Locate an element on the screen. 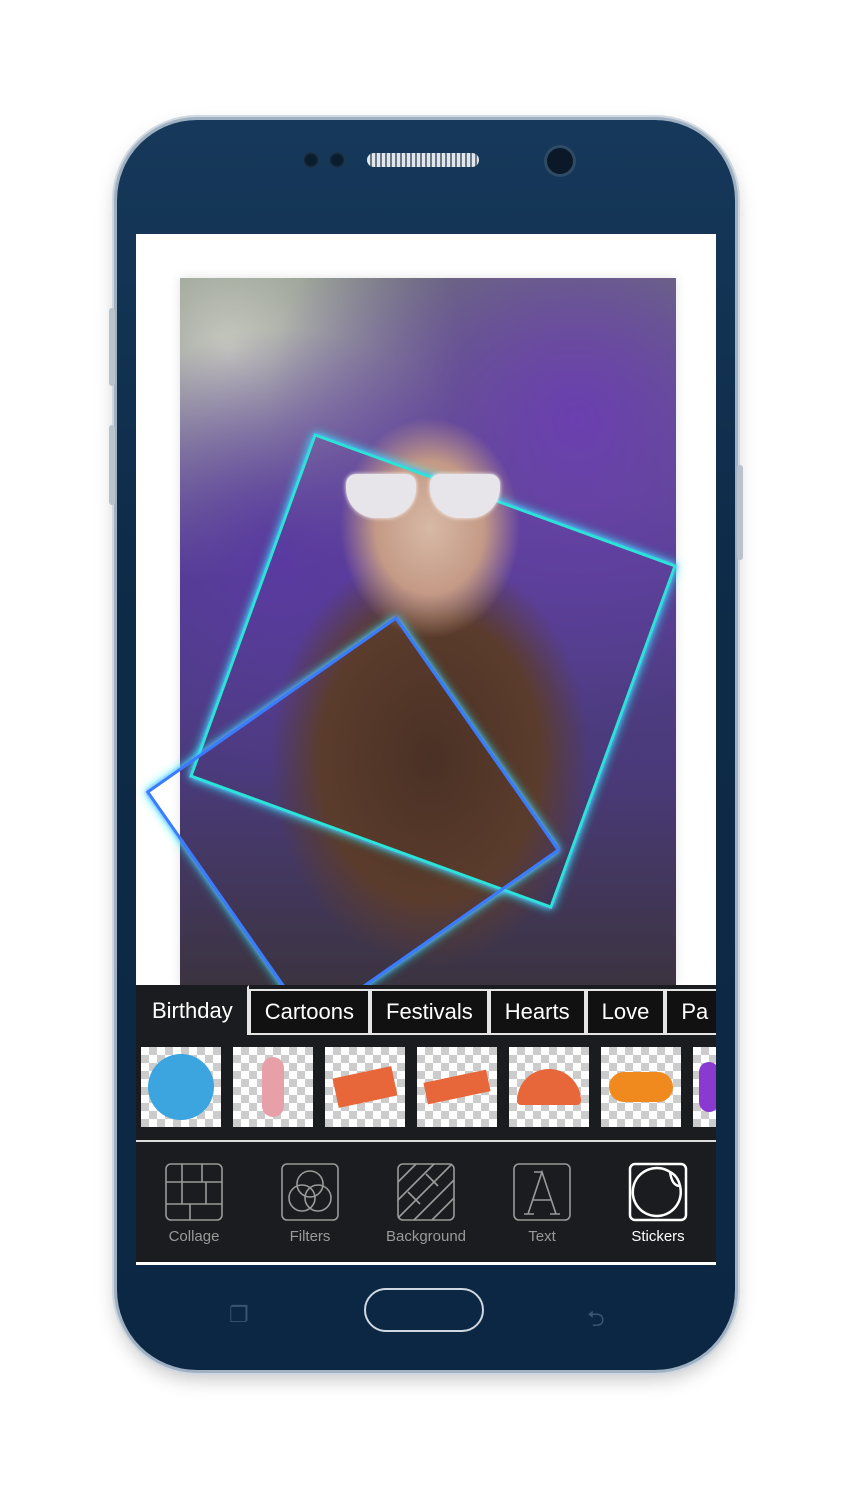 This screenshot has height=1512, width=850. recent-apps-icon: ❐ is located at coordinates (239, 1315).